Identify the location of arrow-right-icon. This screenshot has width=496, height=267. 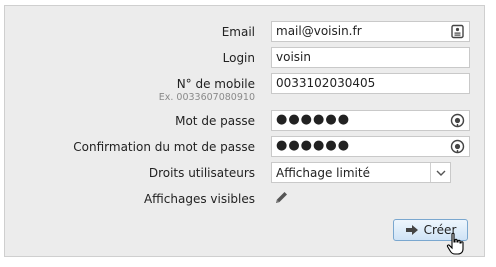
(411, 230).